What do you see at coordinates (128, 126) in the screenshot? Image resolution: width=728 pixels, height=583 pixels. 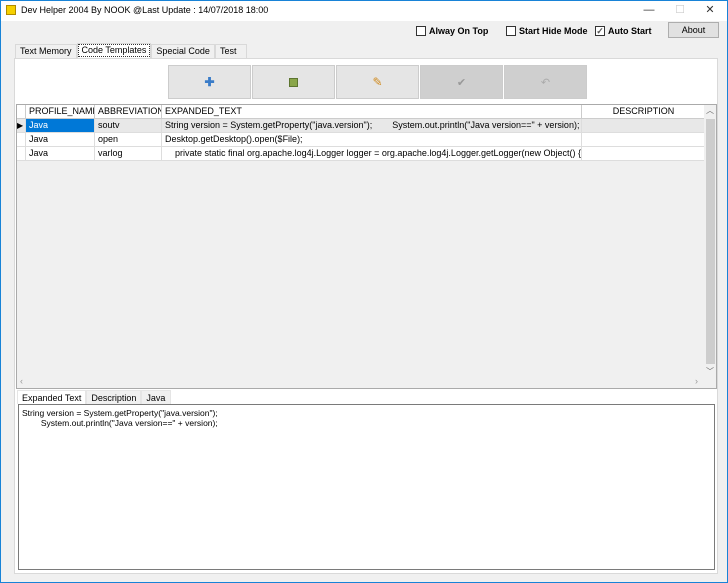 I see `cell-abbreviation: soutv` at bounding box center [128, 126].